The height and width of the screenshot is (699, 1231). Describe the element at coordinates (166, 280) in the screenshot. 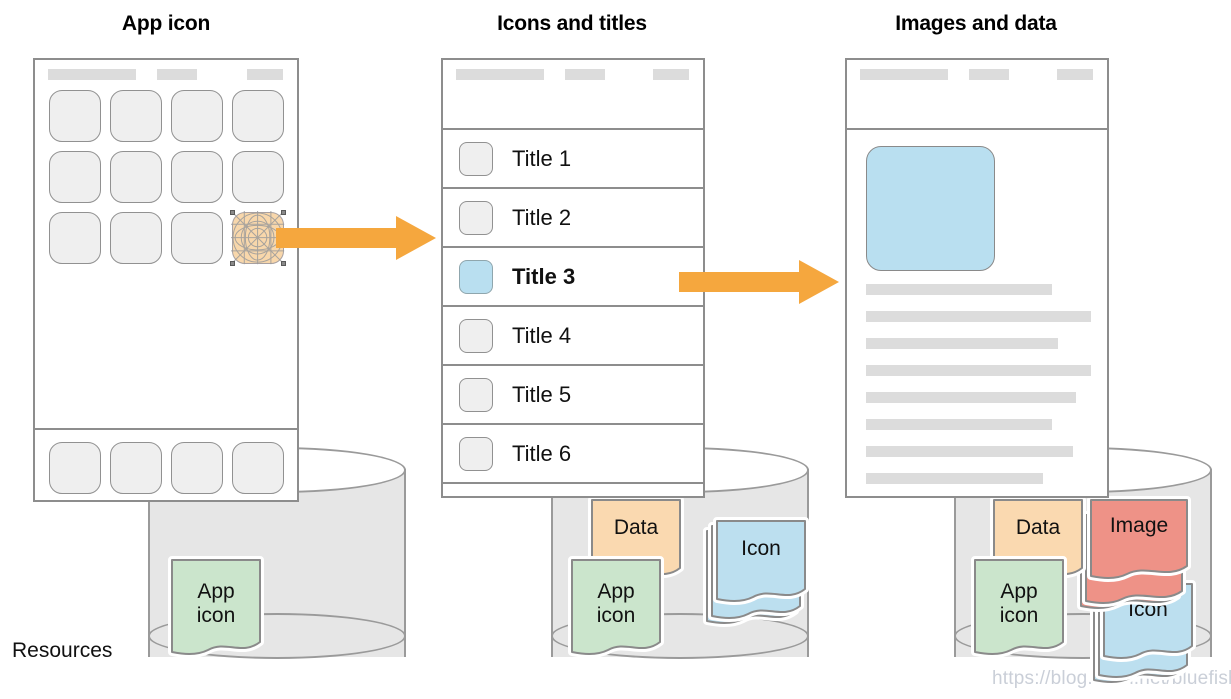

I see `app-icon-screen-panel` at that location.